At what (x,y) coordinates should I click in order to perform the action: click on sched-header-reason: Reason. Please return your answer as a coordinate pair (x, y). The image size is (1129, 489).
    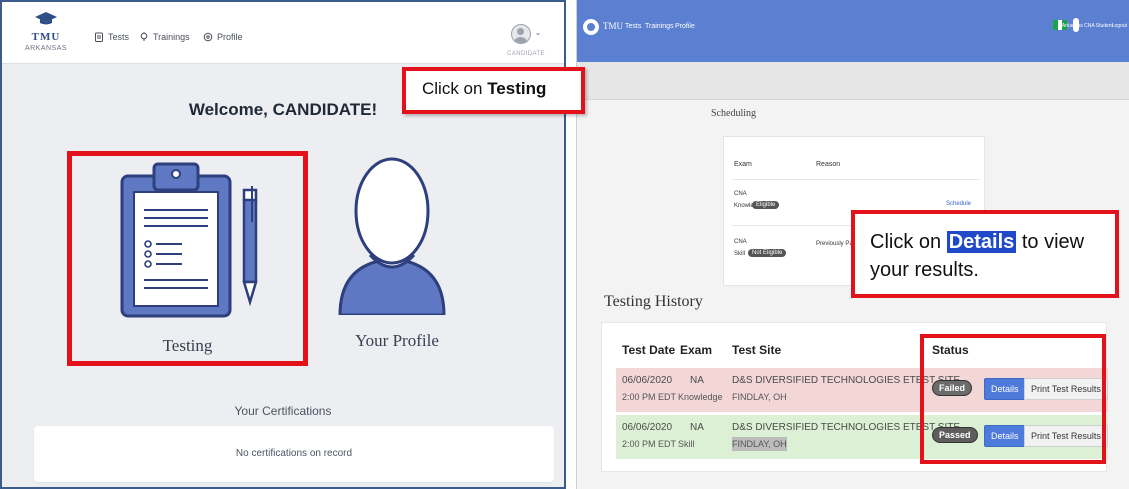
    Looking at the image, I should click on (828, 164).